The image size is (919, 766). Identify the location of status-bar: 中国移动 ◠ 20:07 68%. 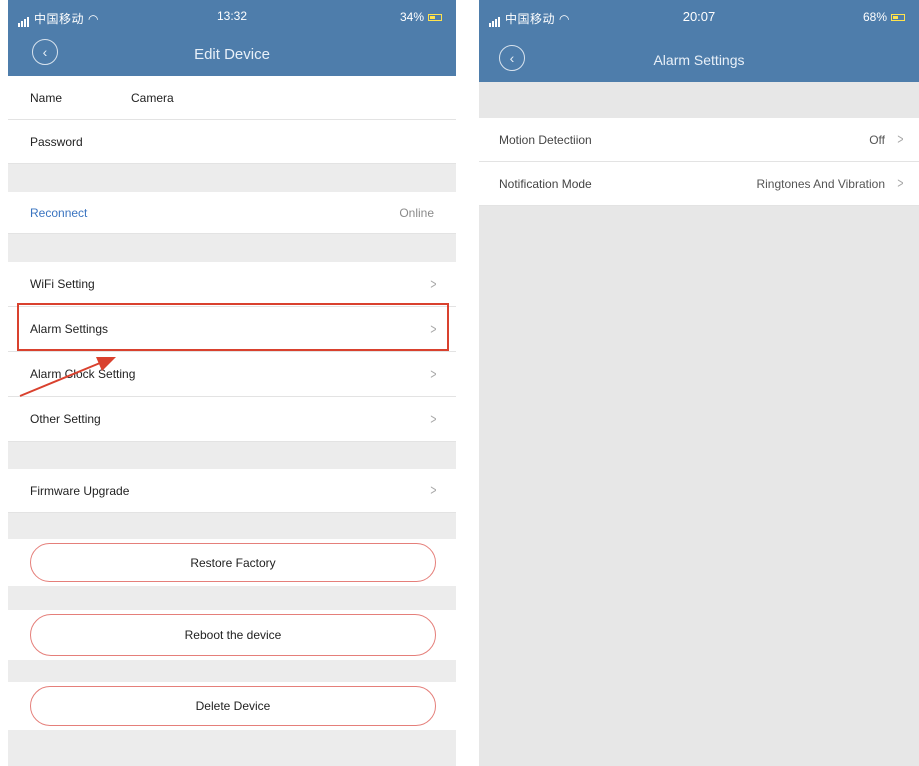
(699, 15).